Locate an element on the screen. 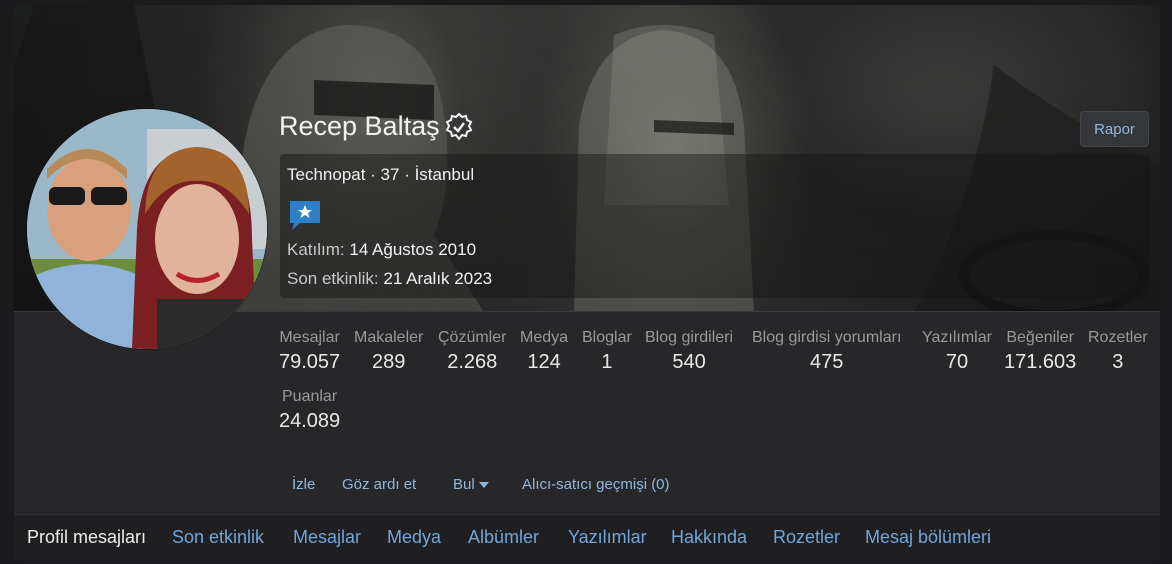 This screenshot has height=564, width=1172. stat-label: Mesajlar is located at coordinates (309, 337).